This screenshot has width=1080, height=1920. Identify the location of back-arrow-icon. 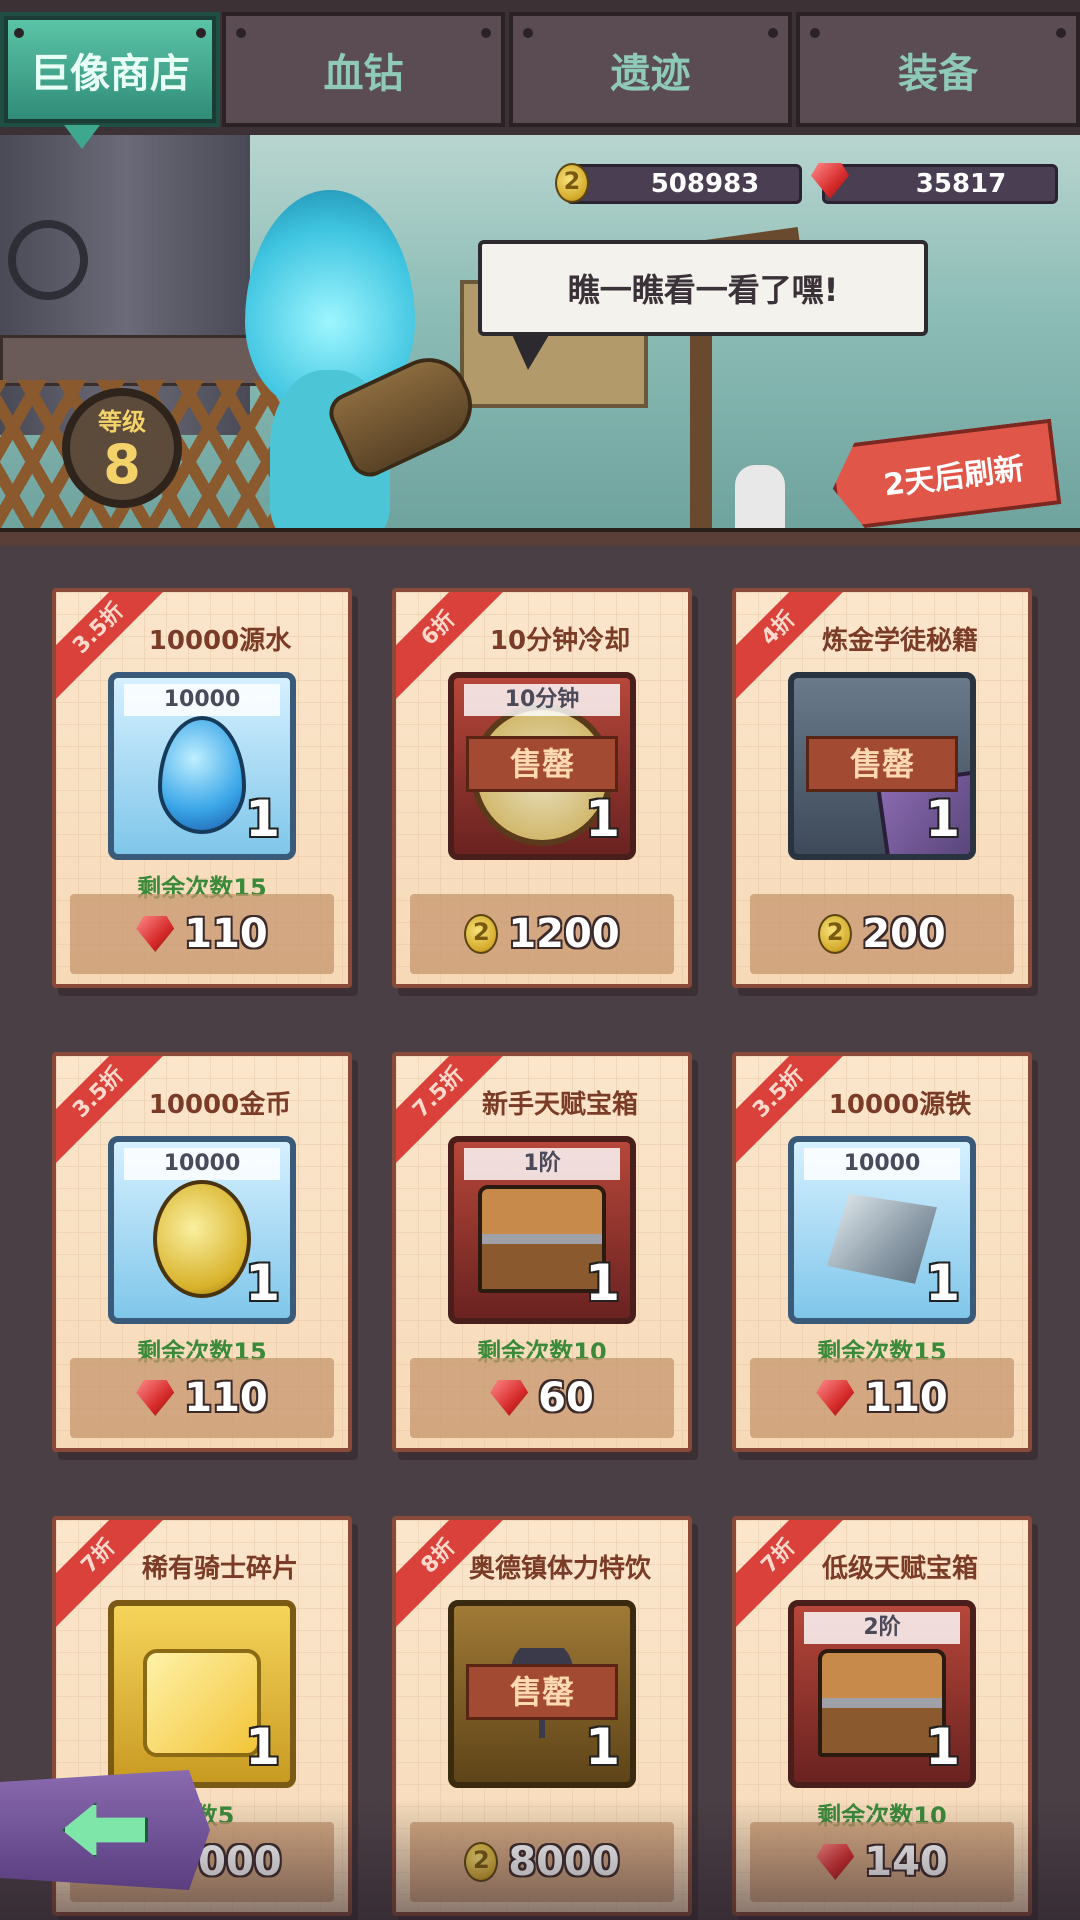
(105, 1830).